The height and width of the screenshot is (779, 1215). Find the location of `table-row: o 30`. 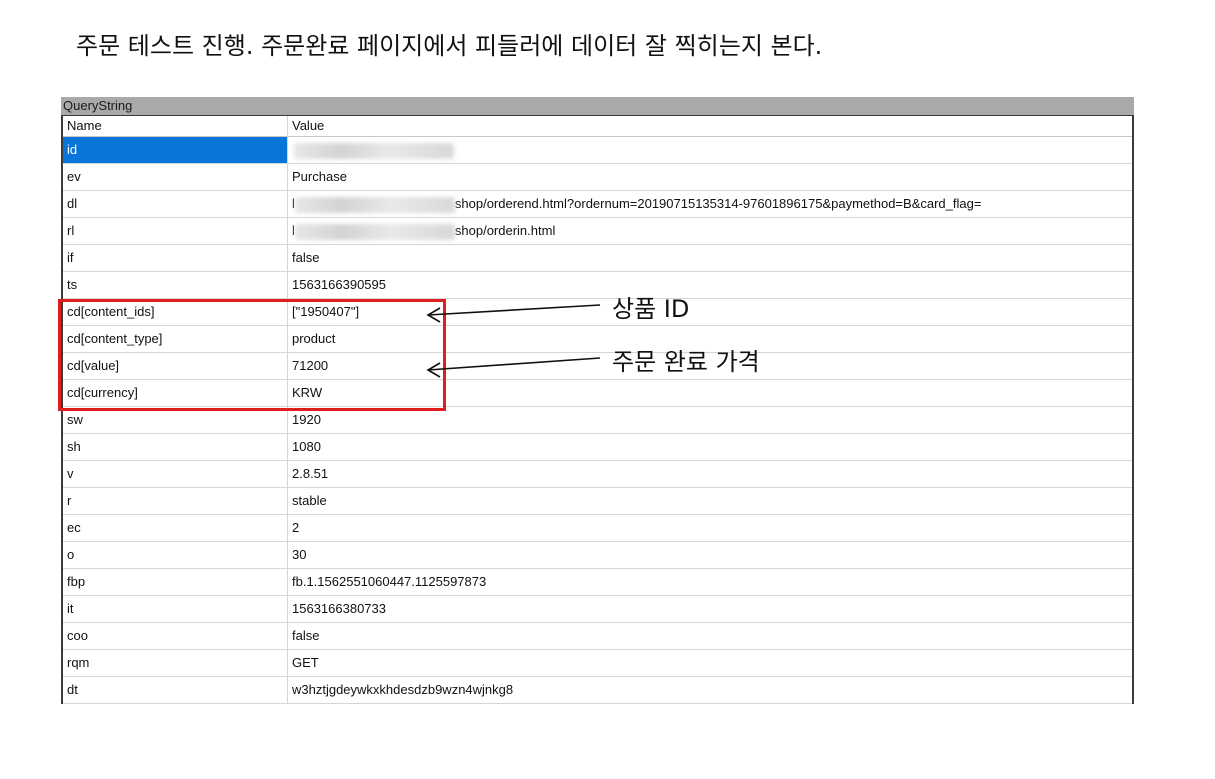

table-row: o 30 is located at coordinates (597, 555).